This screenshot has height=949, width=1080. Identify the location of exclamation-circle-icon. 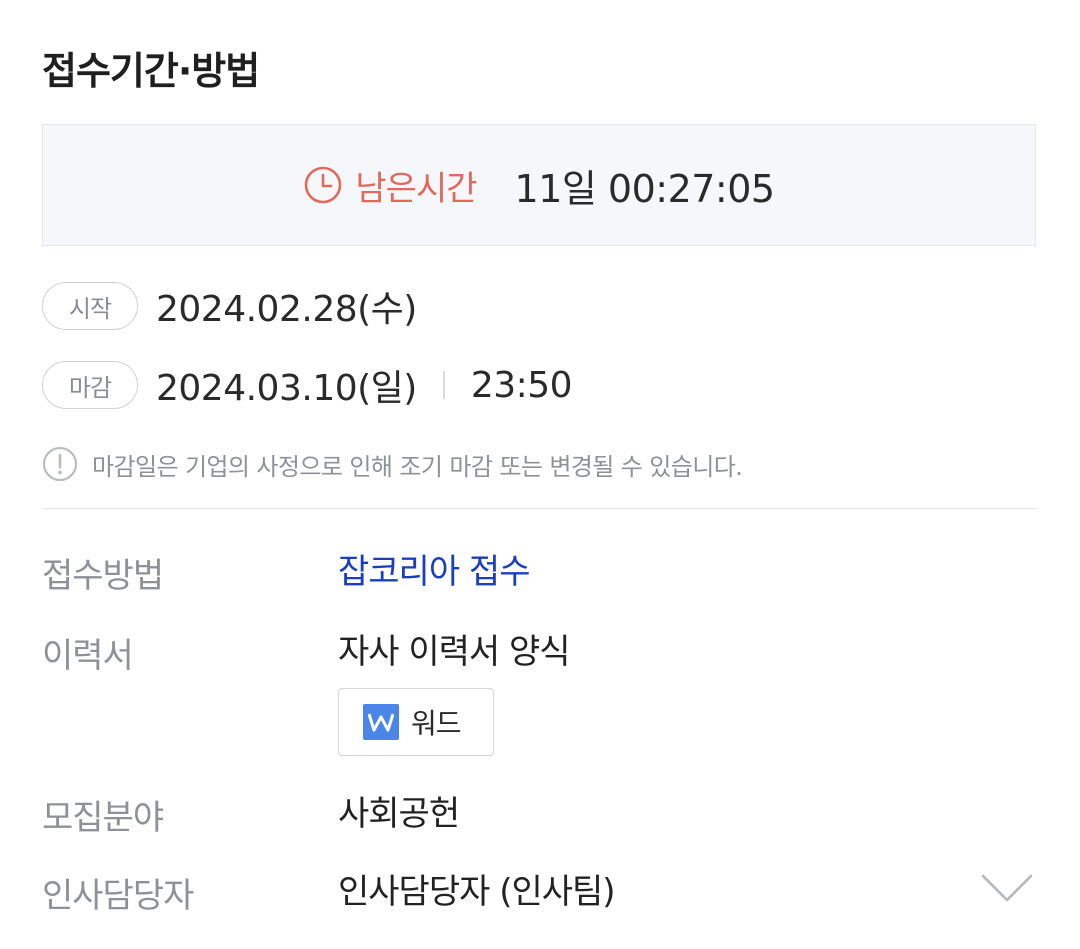
(60, 464).